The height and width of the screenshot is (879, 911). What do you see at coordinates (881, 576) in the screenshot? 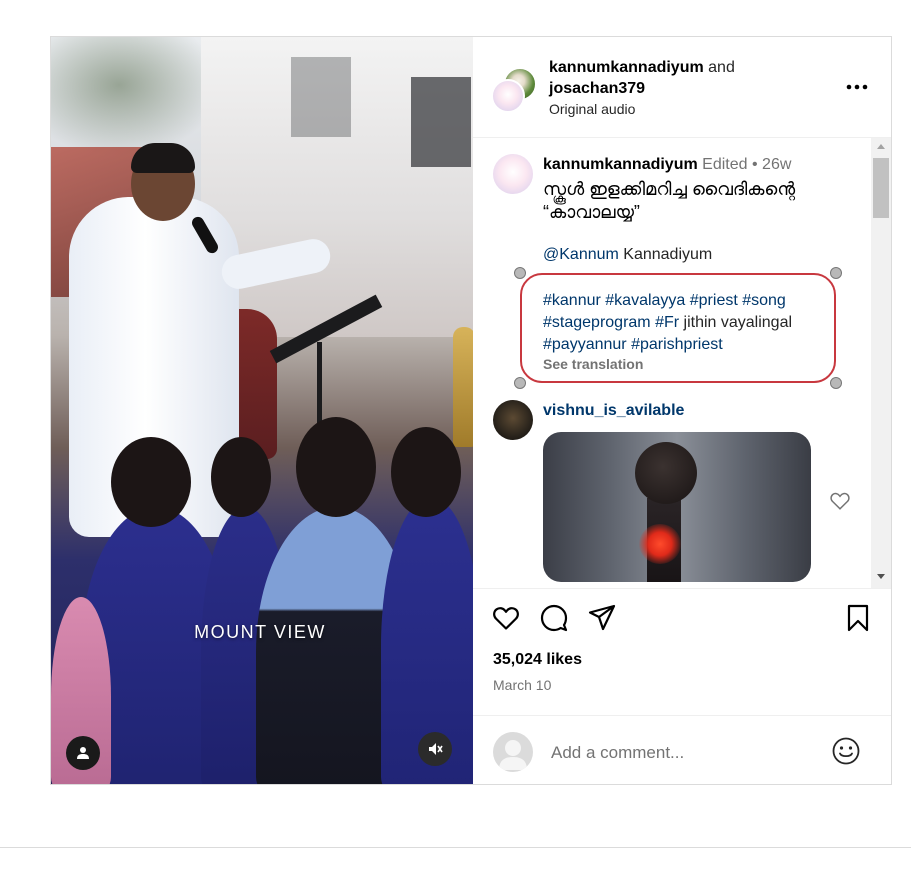
I see `scroll-down-arrow-icon` at bounding box center [881, 576].